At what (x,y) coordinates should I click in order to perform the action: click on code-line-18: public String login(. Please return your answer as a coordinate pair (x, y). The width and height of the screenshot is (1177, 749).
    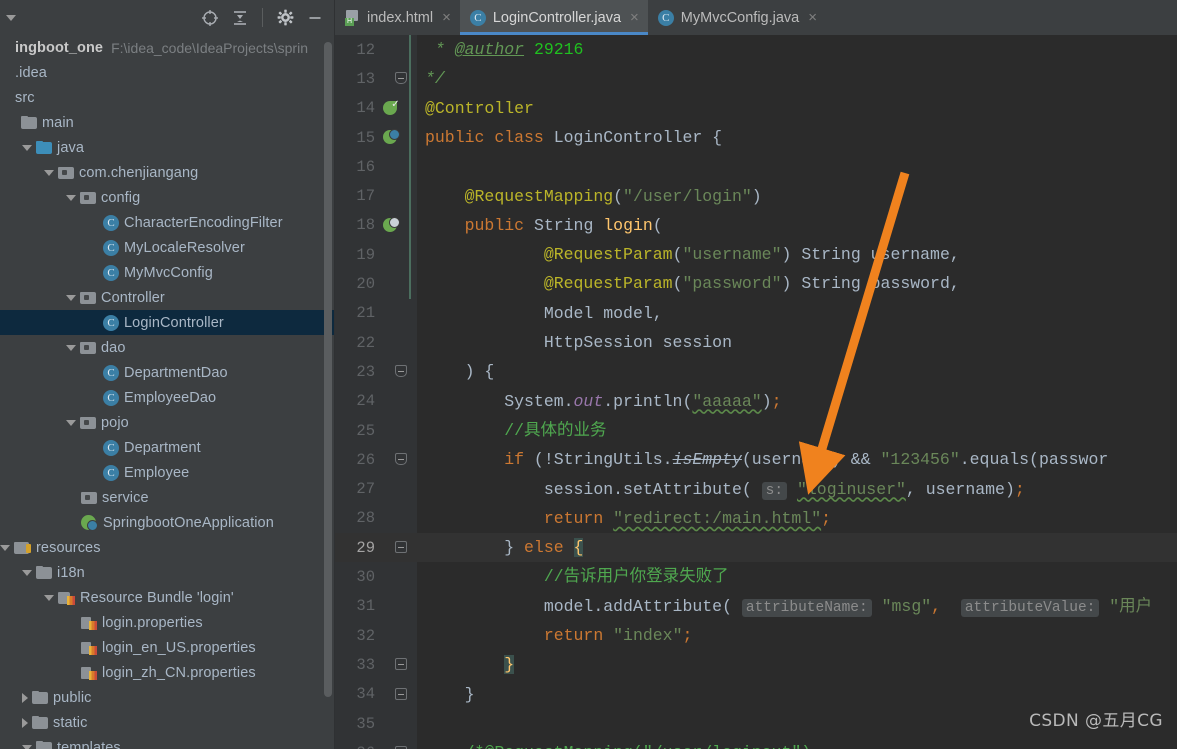
    Looking at the image, I should click on (540, 225).